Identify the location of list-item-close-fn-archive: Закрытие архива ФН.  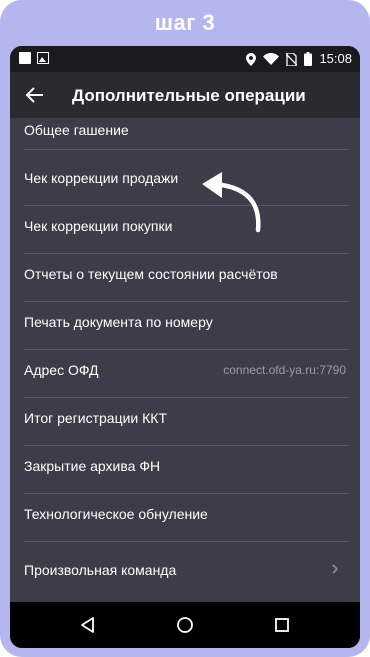
(185, 470).